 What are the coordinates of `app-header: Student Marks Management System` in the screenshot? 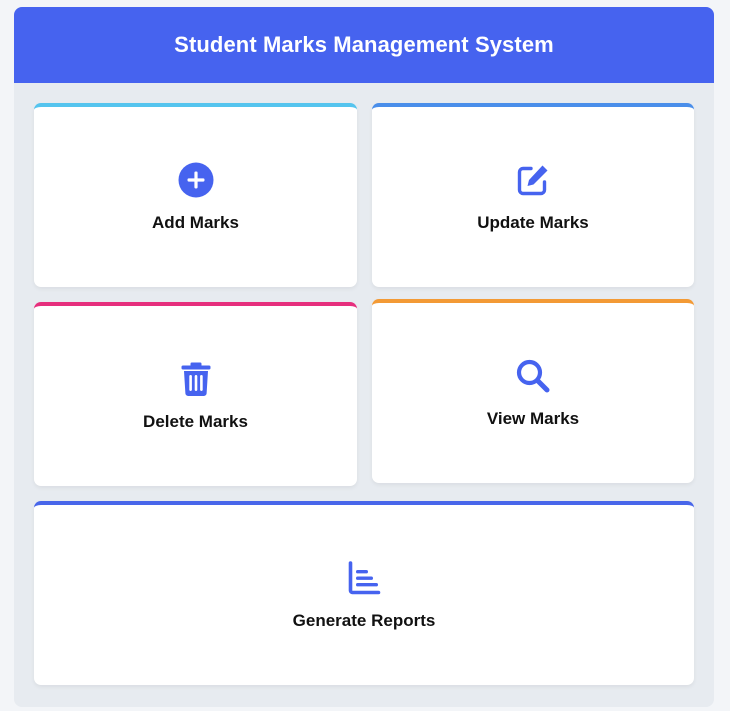 It's located at (364, 45).